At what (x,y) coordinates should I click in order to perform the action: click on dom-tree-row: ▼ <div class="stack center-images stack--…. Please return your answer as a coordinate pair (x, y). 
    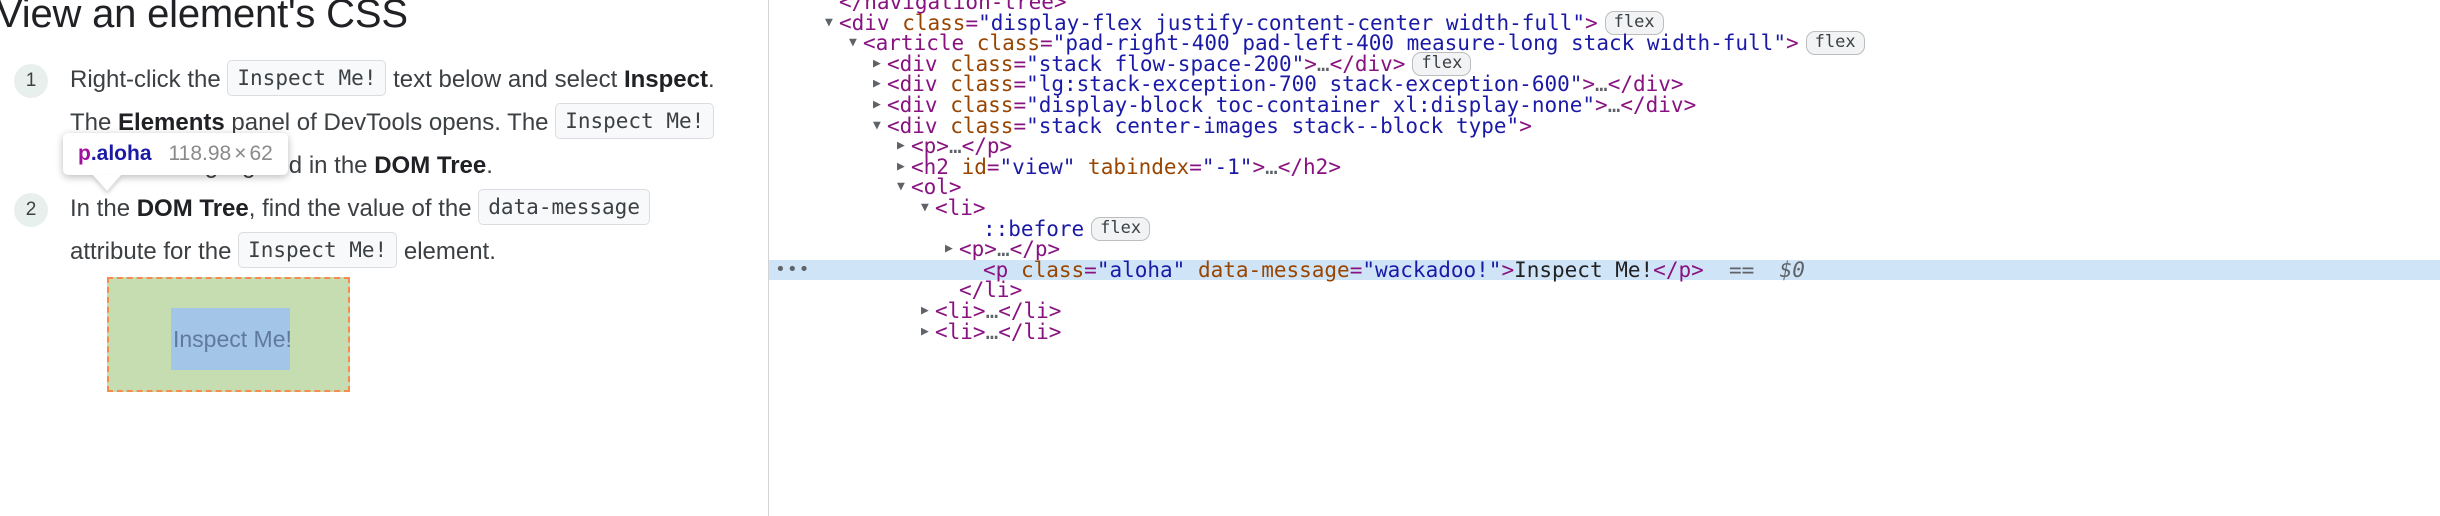
    Looking at the image, I should click on (1604, 125).